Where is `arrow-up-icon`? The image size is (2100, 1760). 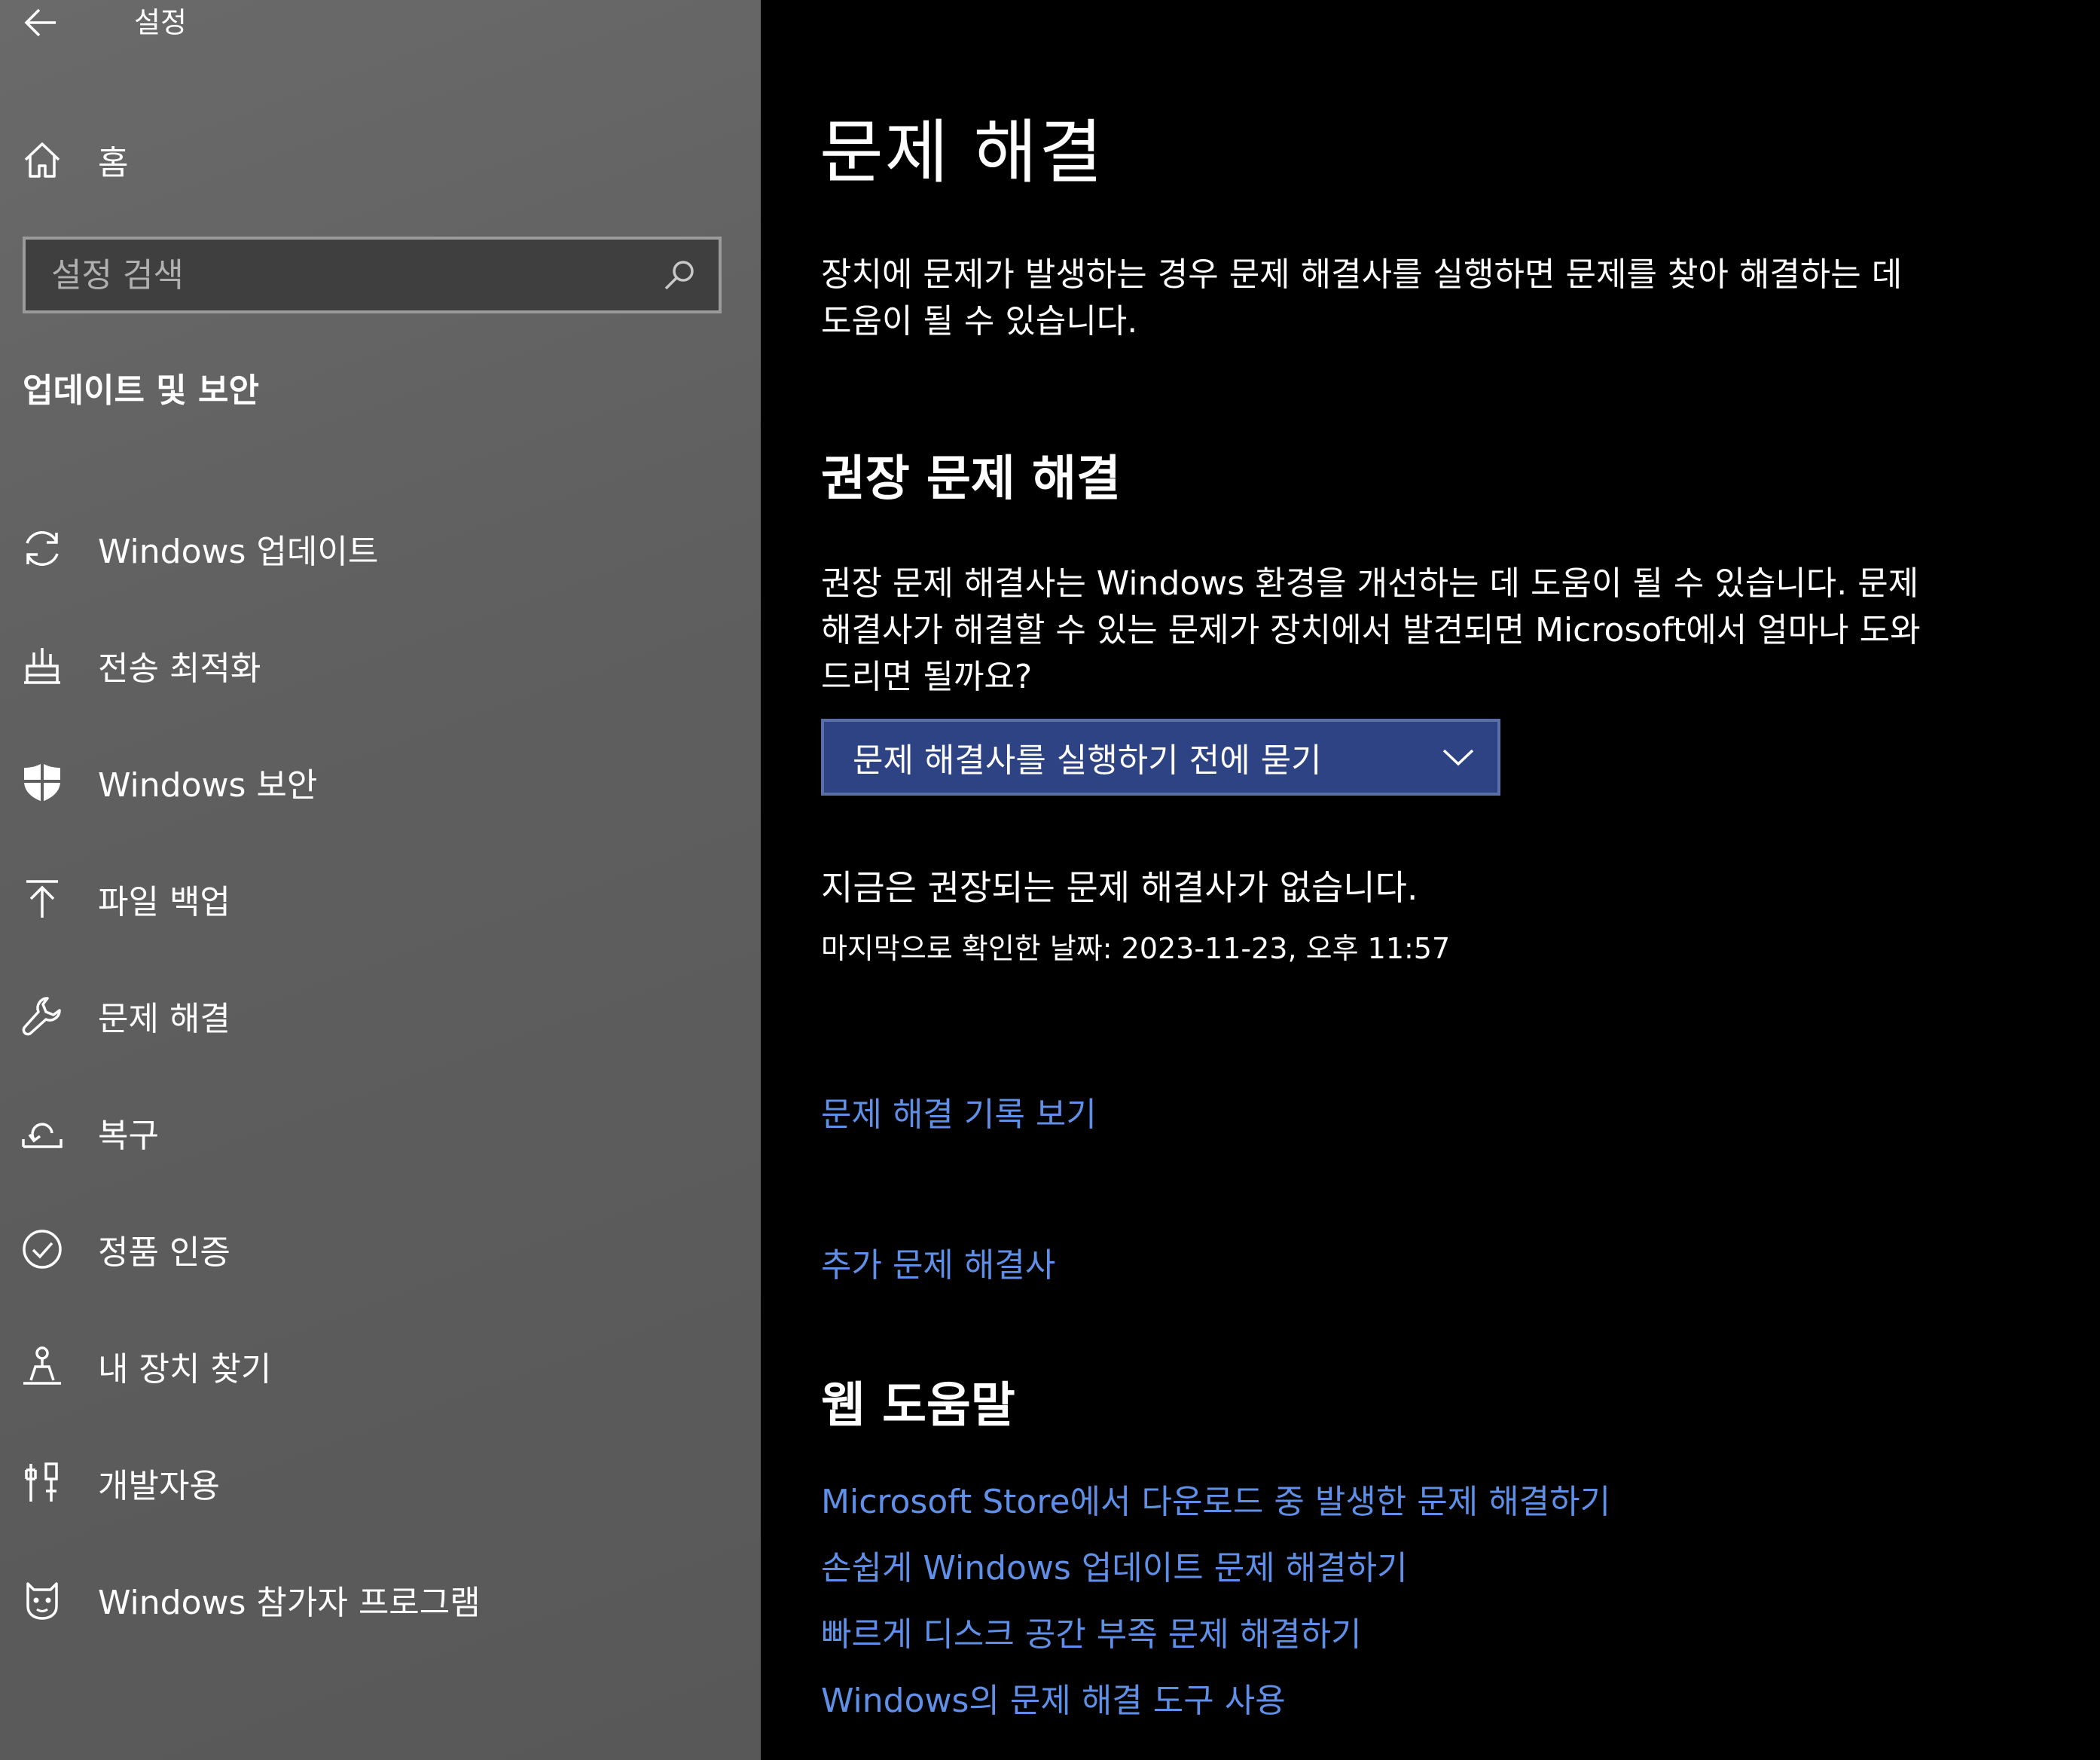 arrow-up-icon is located at coordinates (42, 899).